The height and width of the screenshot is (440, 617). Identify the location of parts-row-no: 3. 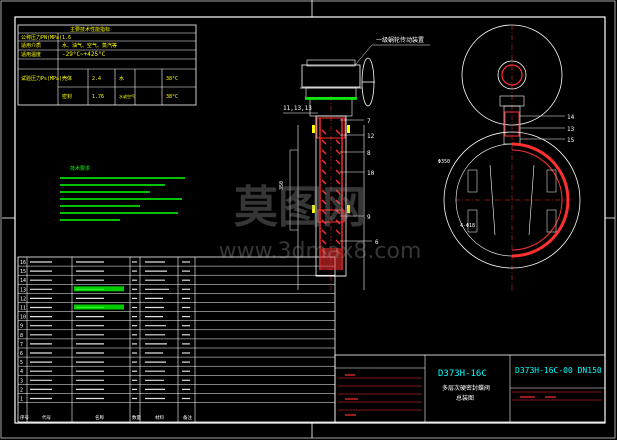
(21, 381).